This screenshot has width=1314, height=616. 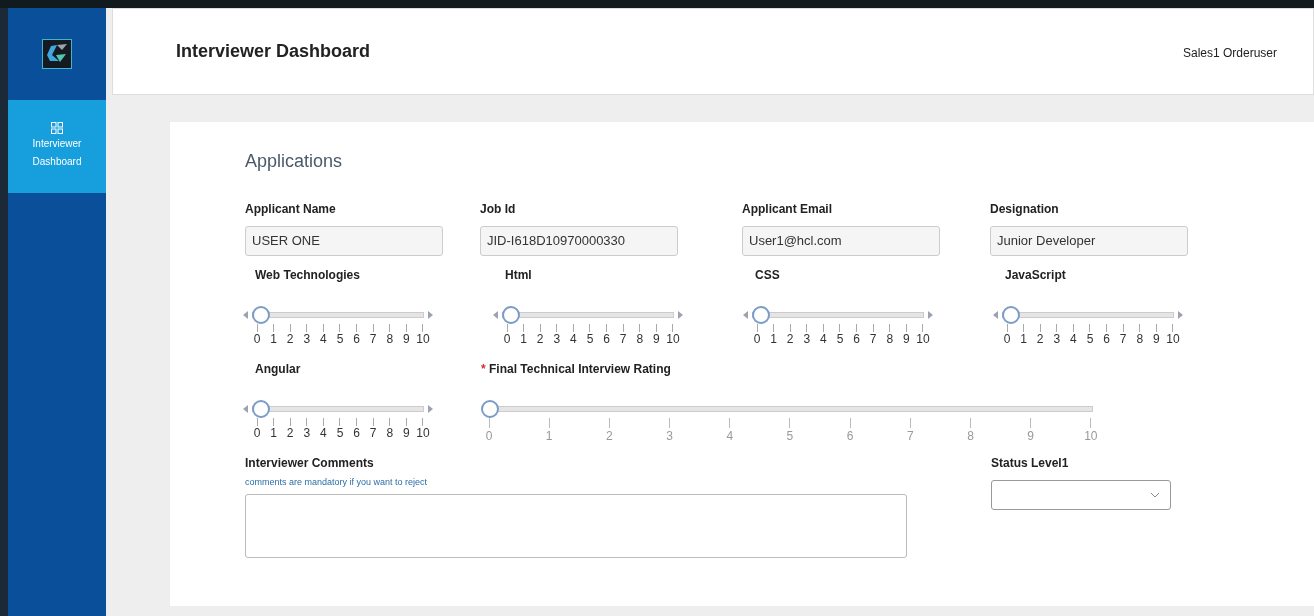 What do you see at coordinates (278, 368) in the screenshot?
I see `slider-label: Angular` at bounding box center [278, 368].